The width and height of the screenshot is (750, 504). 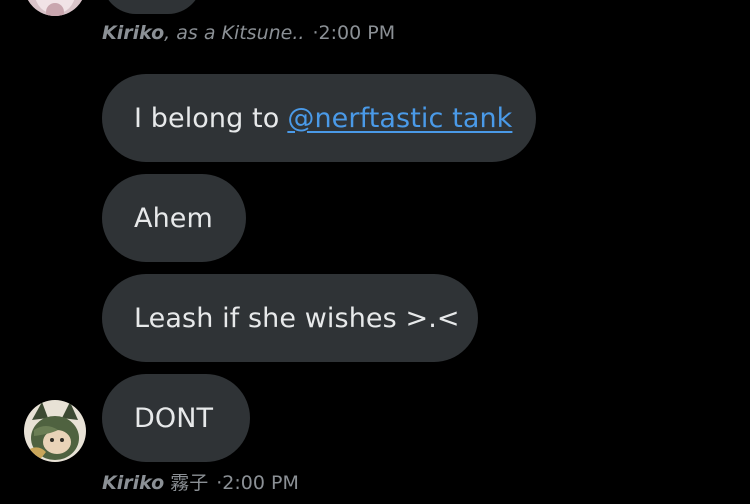 I want to click on message-bubble: Leash if she wishes >.<, so click(x=290, y=318).